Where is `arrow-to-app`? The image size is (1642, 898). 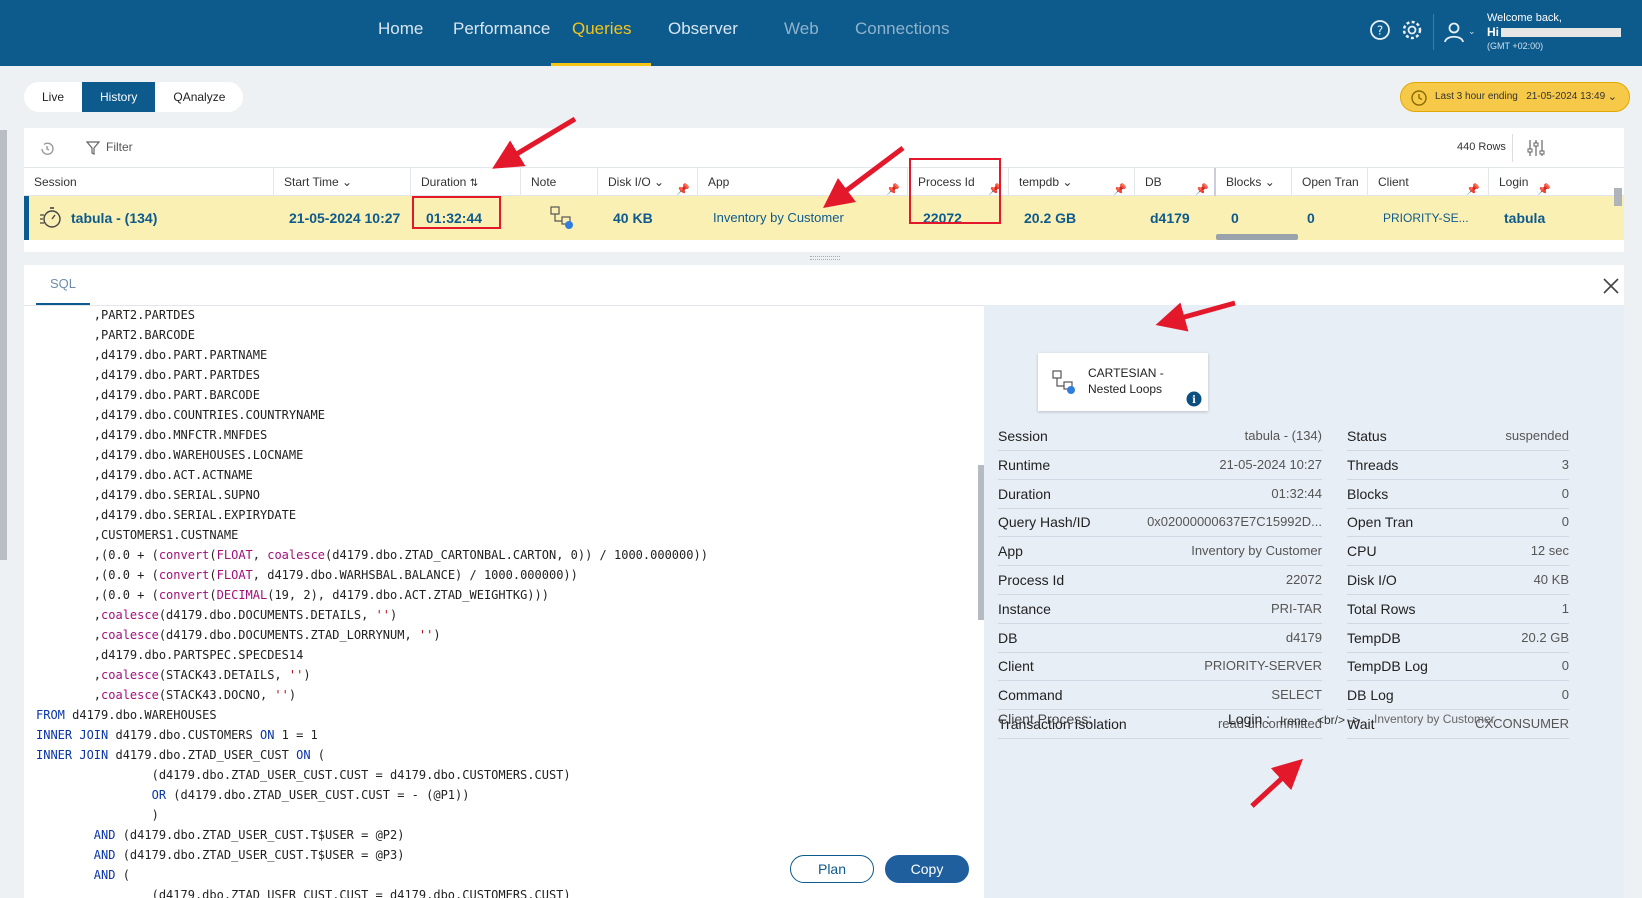 arrow-to-app is located at coordinates (864, 177).